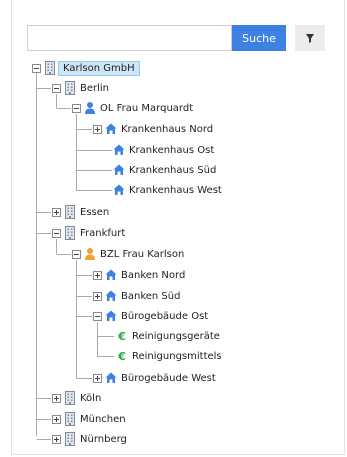 This screenshot has width=347, height=457. Describe the element at coordinates (103, 439) in the screenshot. I see `tree-node-label: Nürnberg` at that location.